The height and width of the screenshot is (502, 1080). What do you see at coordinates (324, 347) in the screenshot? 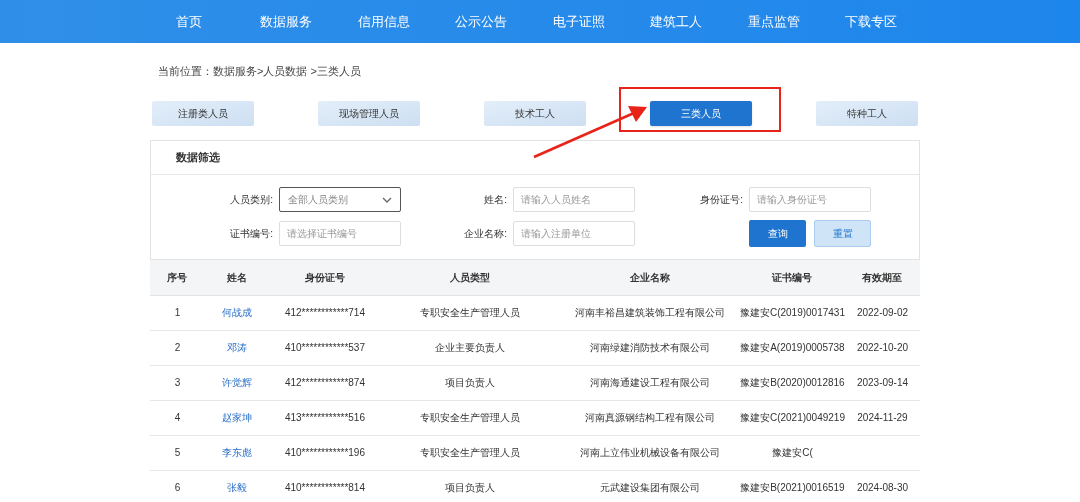
I see `table-cell: 410************537` at bounding box center [324, 347].